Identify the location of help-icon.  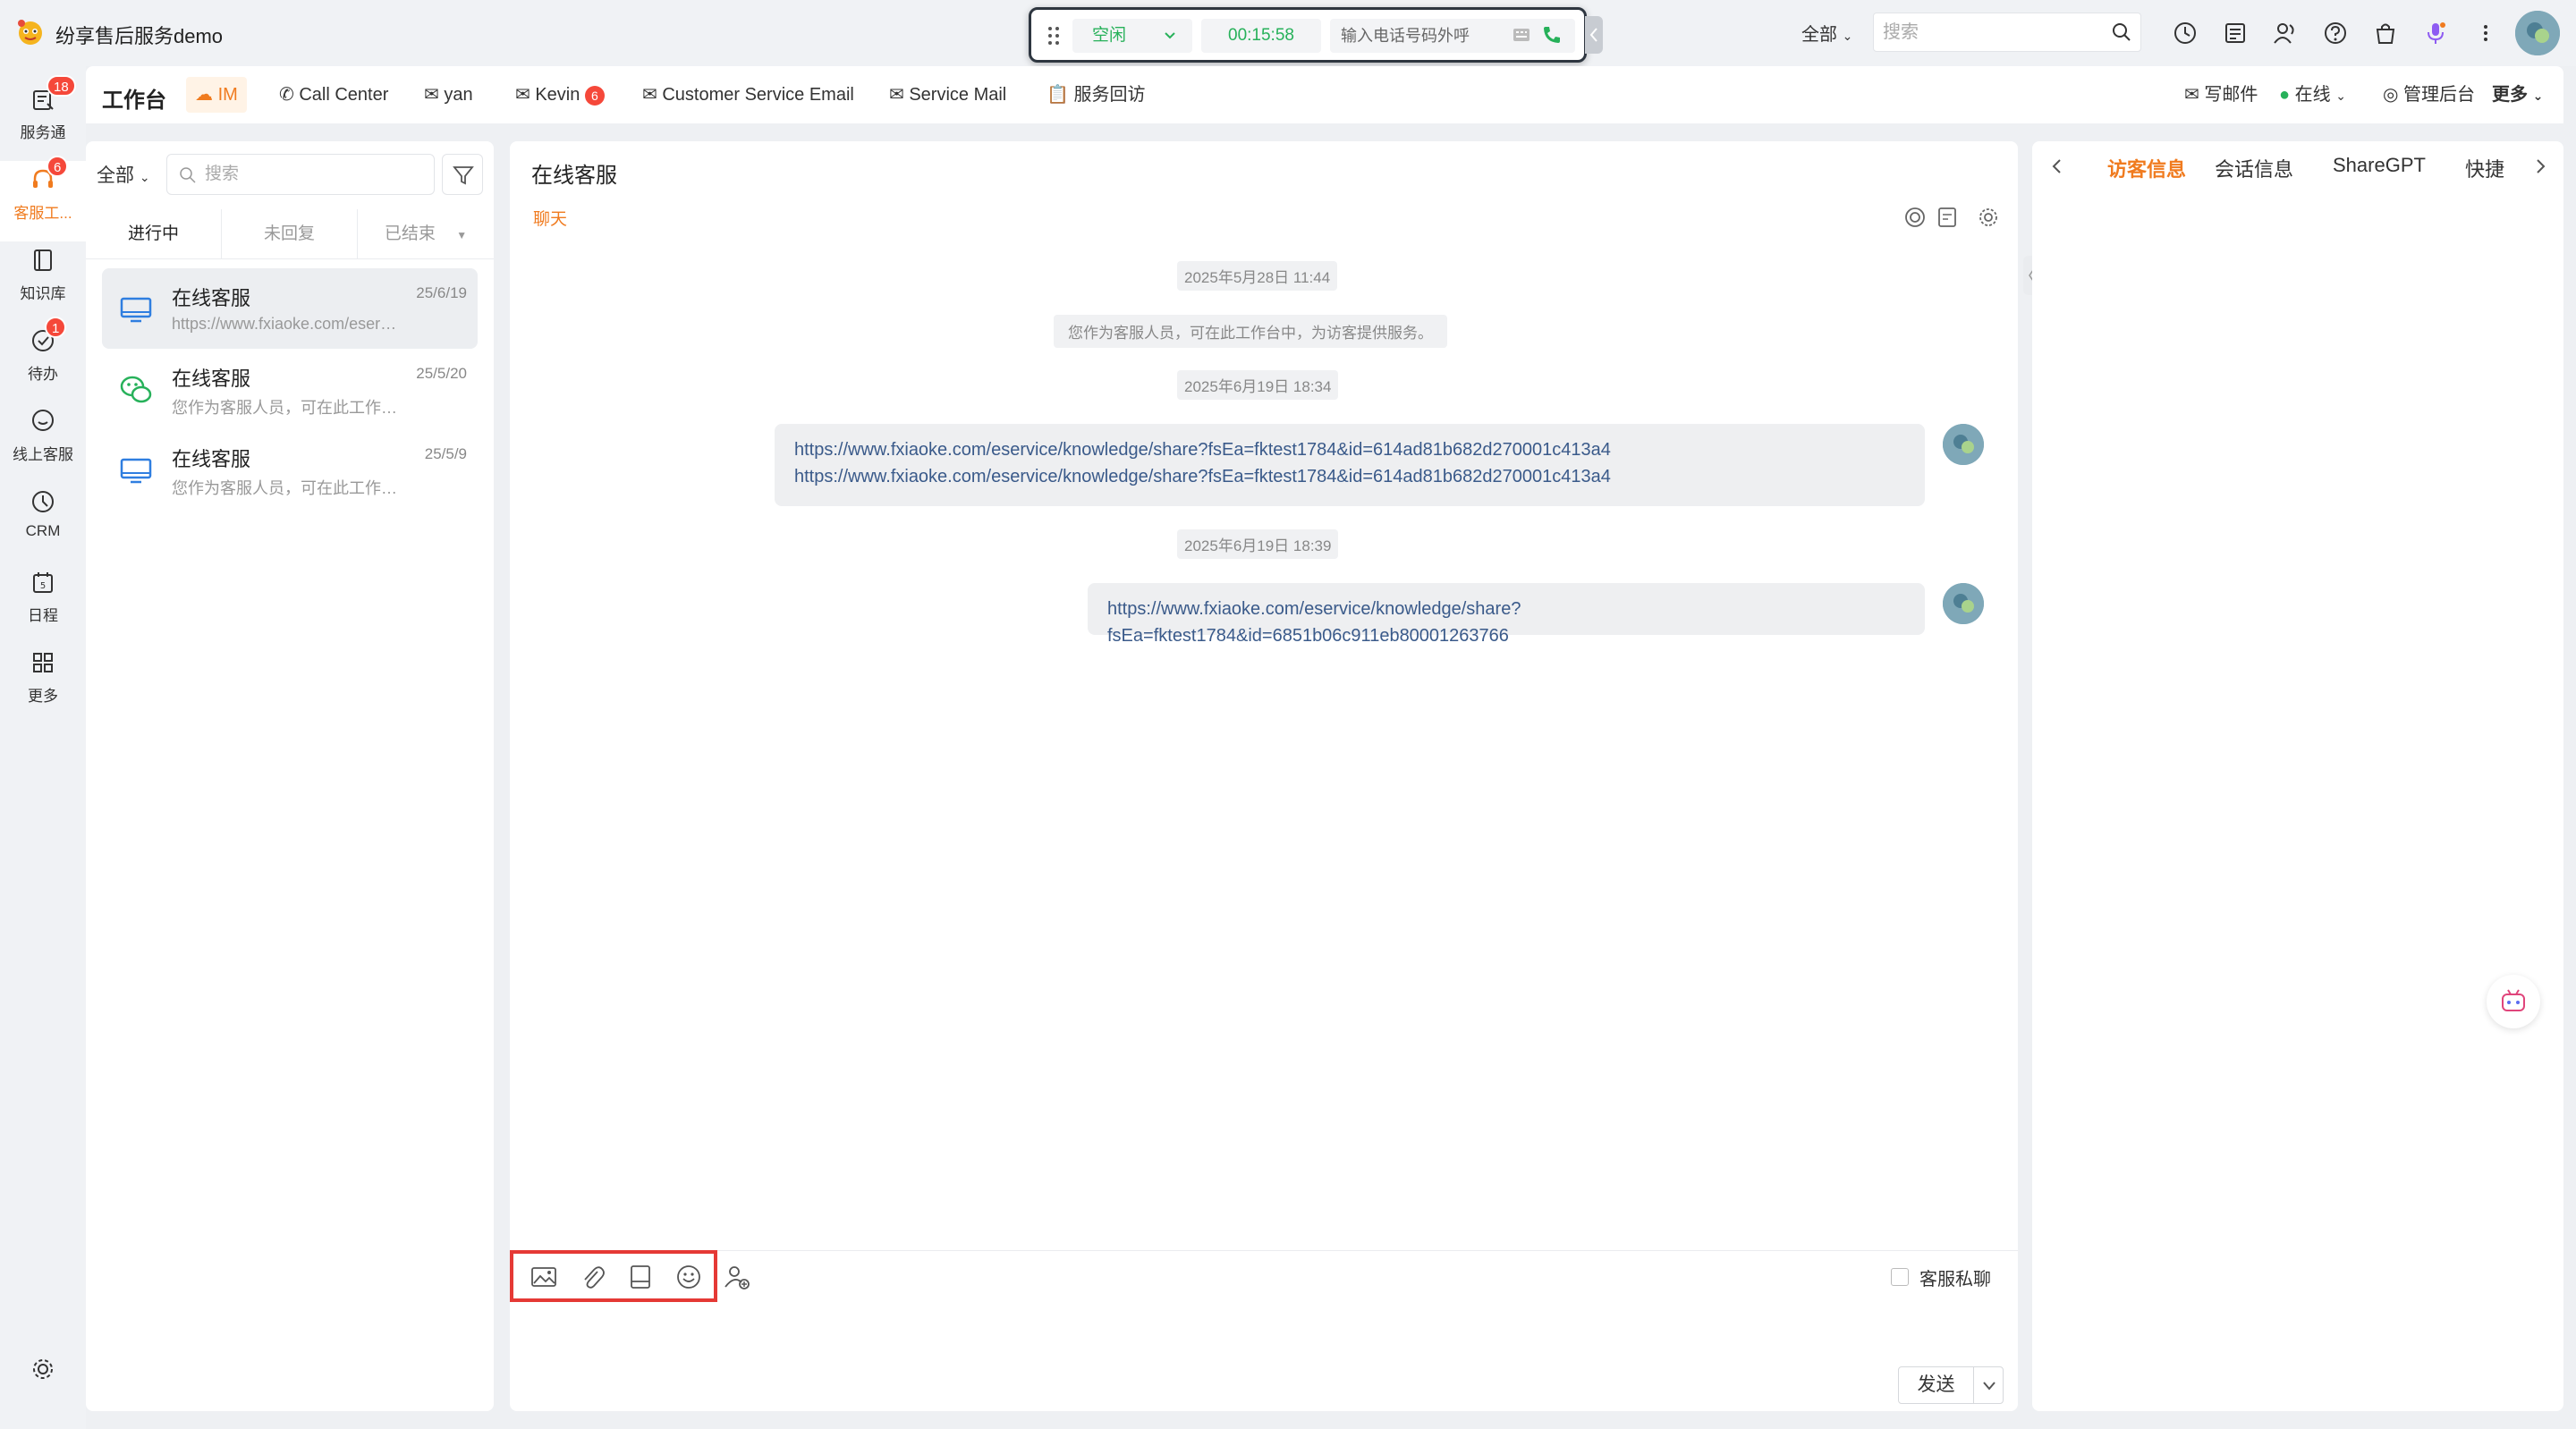
(2335, 33).